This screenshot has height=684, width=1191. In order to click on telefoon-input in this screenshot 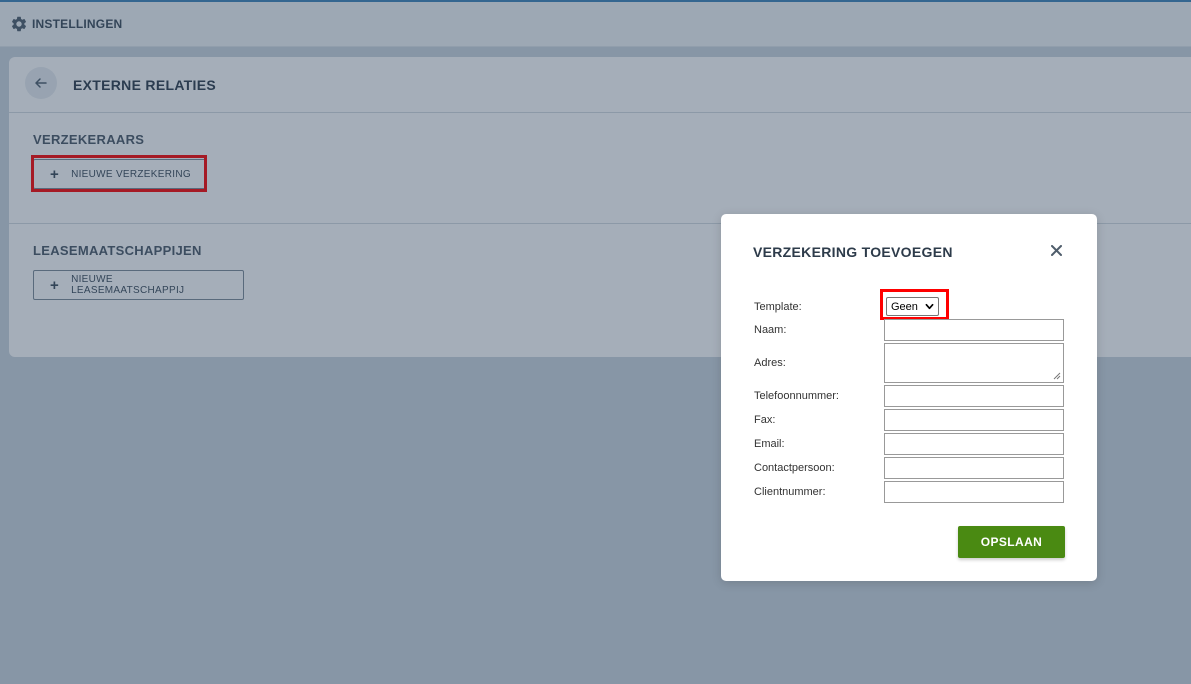, I will do `click(974, 396)`.